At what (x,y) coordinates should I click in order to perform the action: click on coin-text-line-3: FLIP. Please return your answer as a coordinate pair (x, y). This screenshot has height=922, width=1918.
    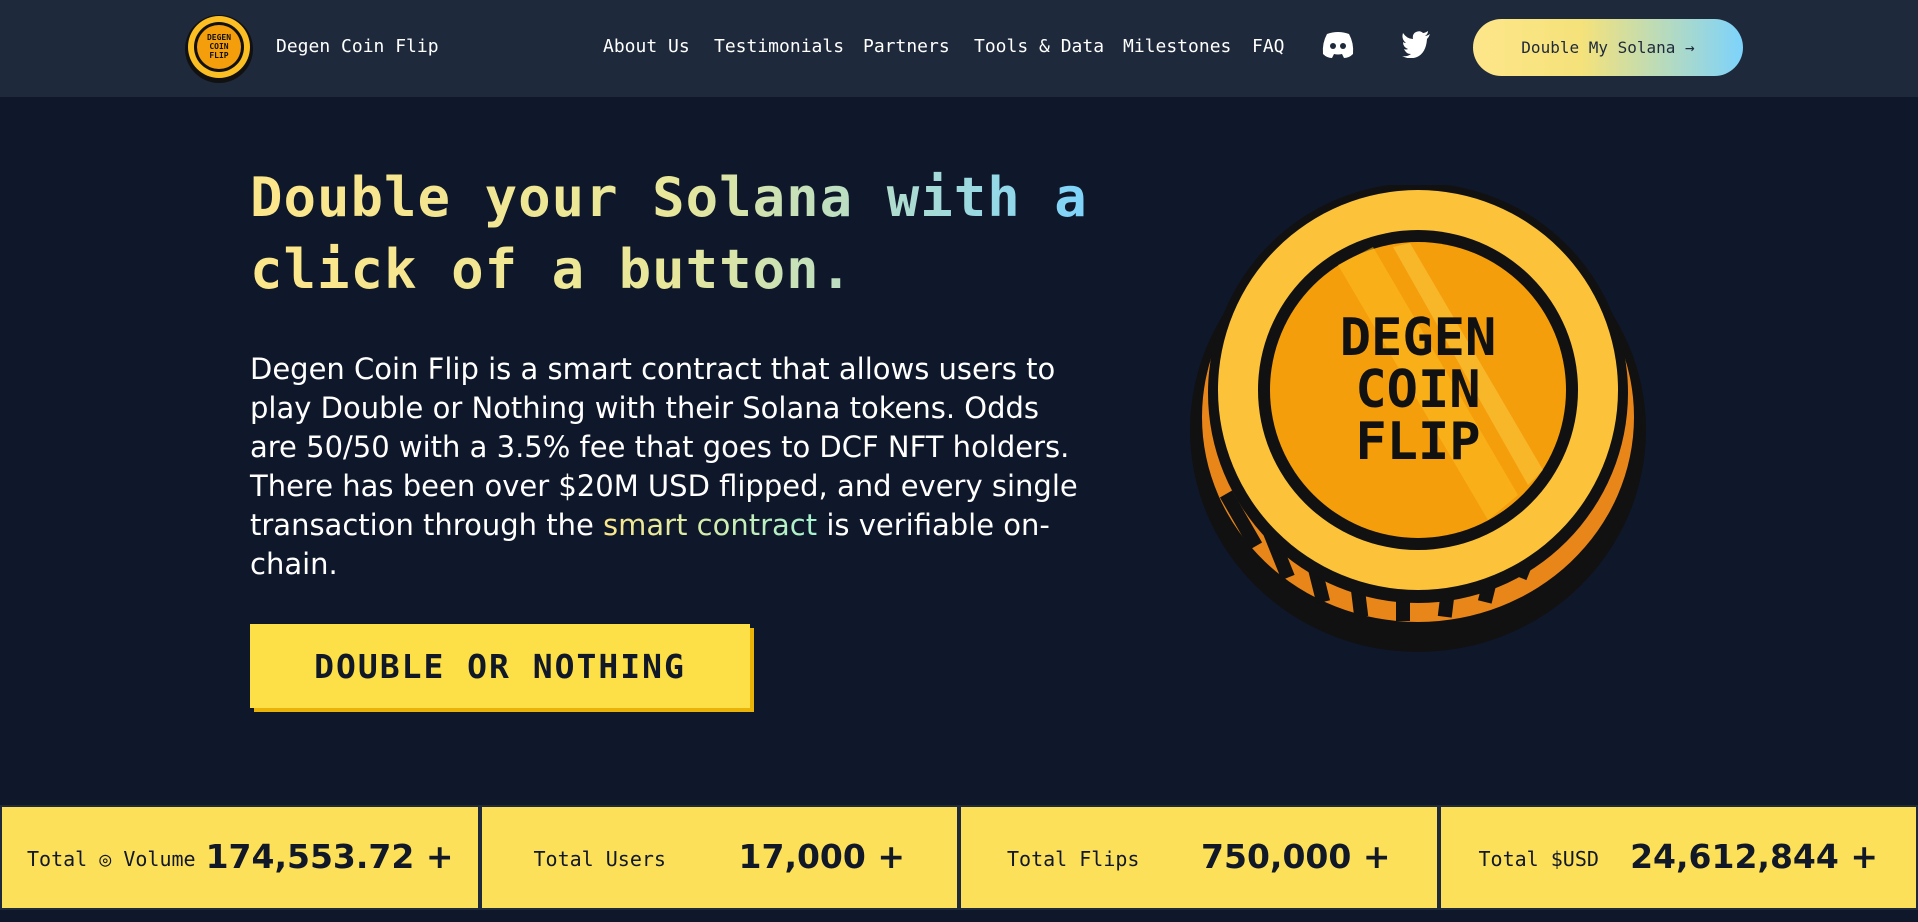
    Looking at the image, I should click on (1417, 442).